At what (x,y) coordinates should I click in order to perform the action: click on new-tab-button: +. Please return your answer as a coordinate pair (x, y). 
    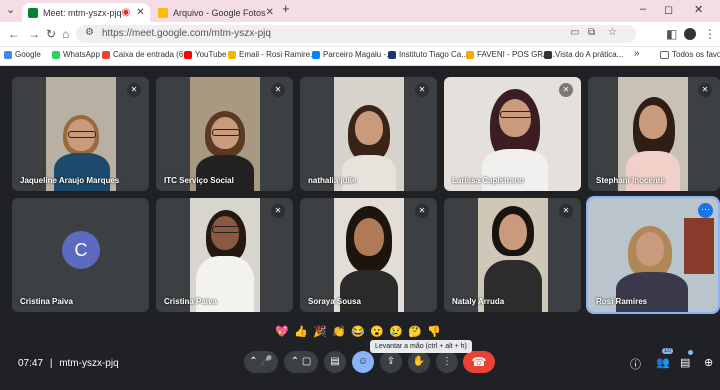
    Looking at the image, I should click on (286, 8).